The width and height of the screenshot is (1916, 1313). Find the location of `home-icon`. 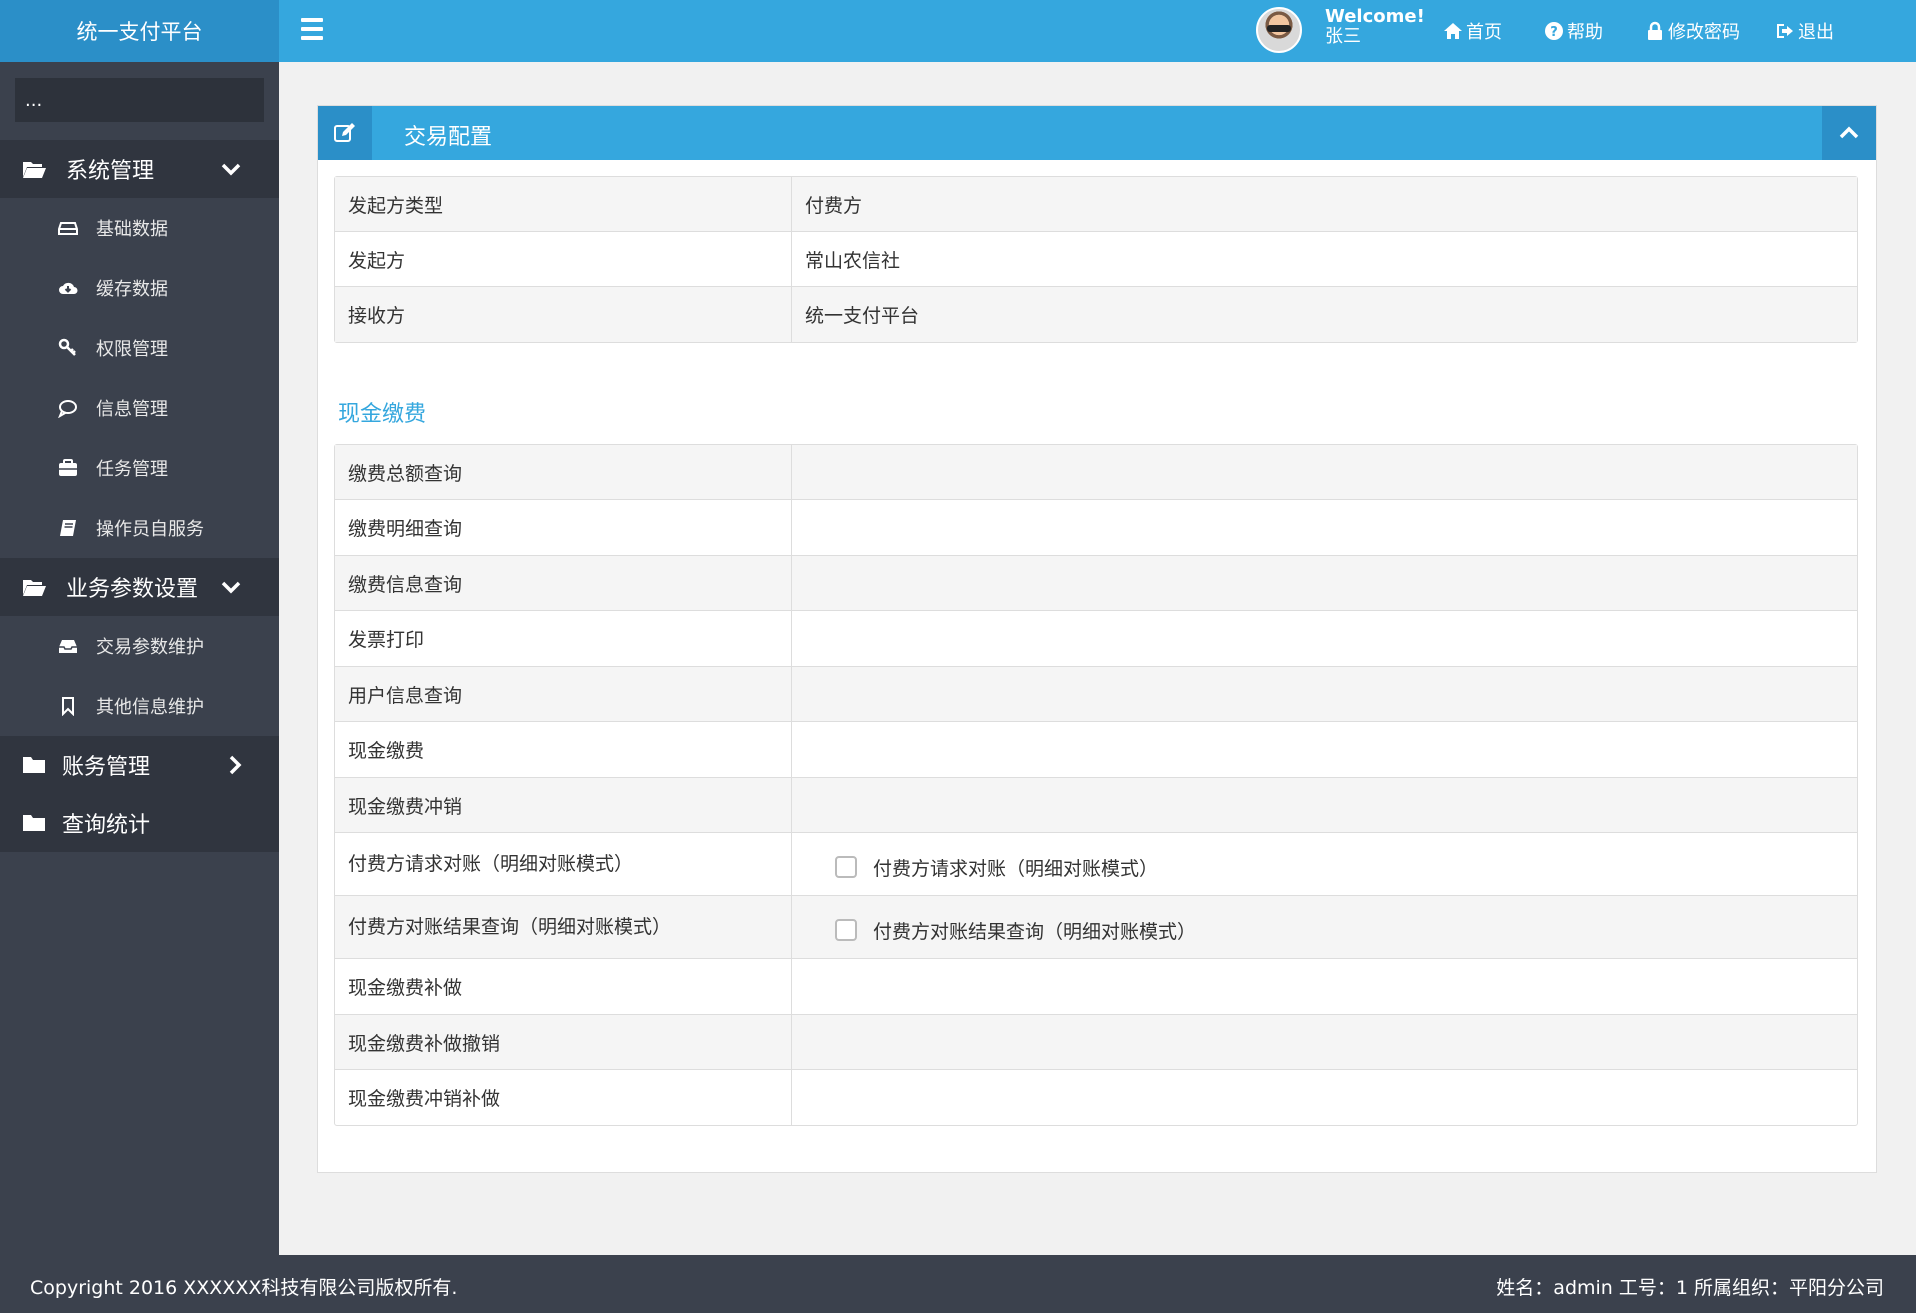

home-icon is located at coordinates (1453, 31).